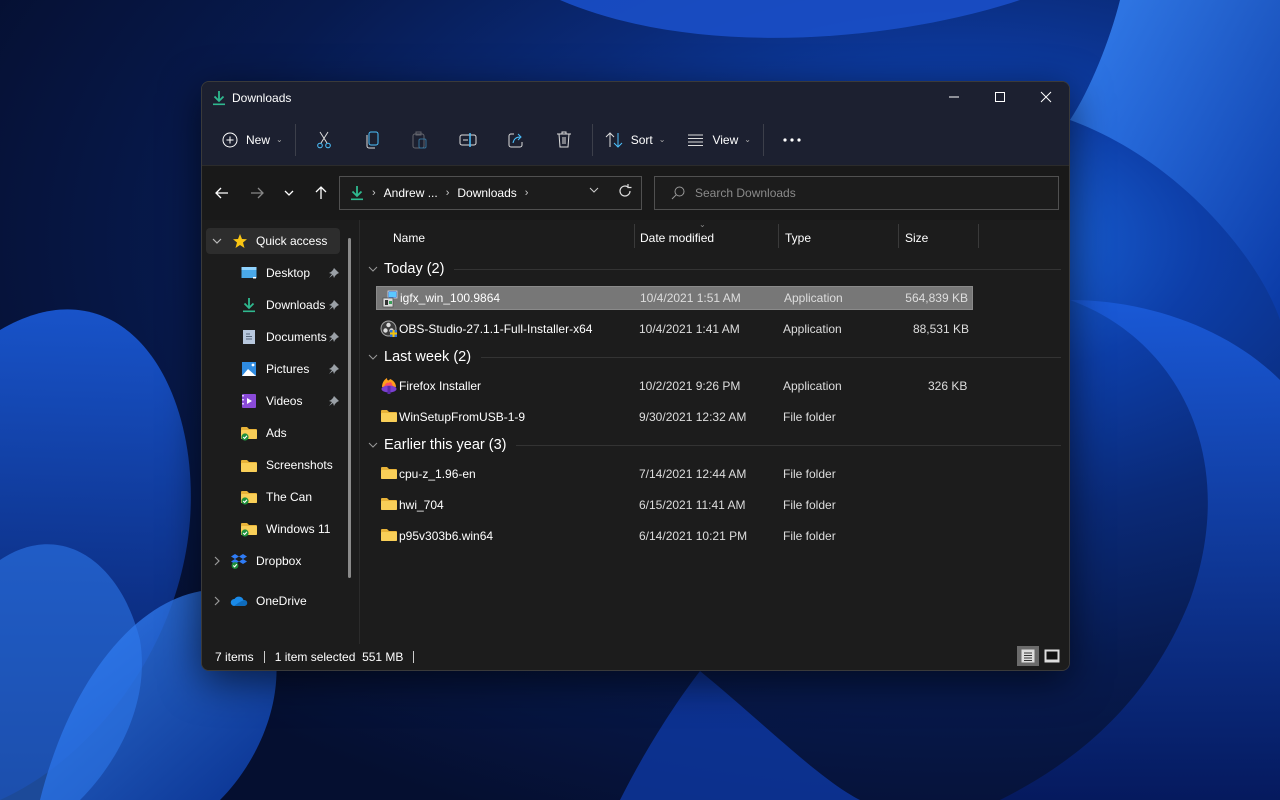 This screenshot has width=1280, height=800. What do you see at coordinates (372, 140) in the screenshot?
I see `copy-button` at bounding box center [372, 140].